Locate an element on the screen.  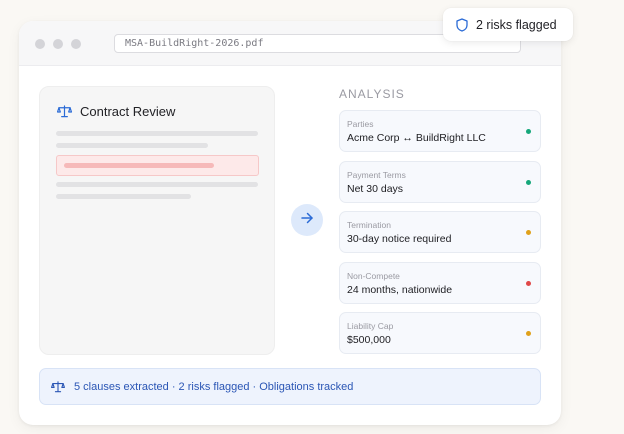
field-label: Payment Terms is located at coordinates (376, 175).